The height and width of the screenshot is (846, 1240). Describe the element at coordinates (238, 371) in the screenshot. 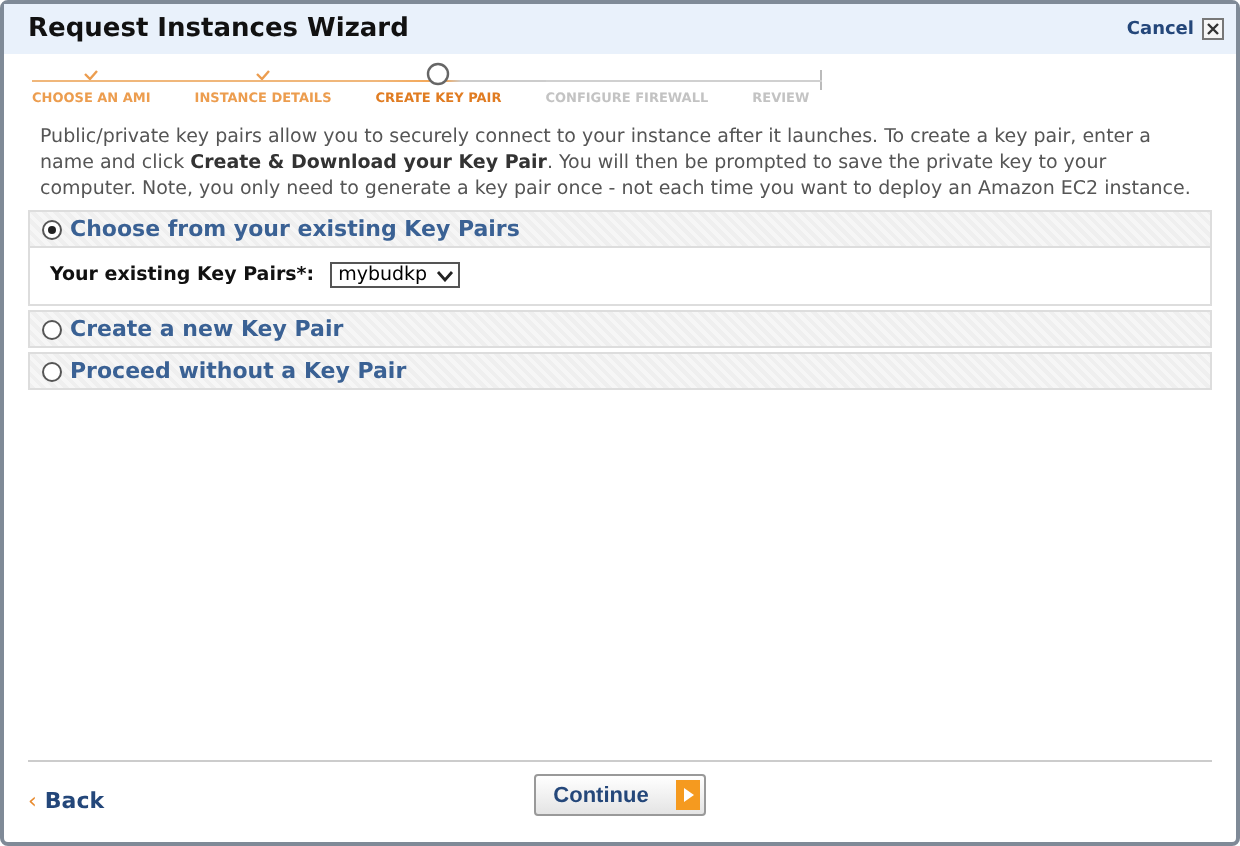

I see `option-label: Proceed without a Key Pair` at that location.